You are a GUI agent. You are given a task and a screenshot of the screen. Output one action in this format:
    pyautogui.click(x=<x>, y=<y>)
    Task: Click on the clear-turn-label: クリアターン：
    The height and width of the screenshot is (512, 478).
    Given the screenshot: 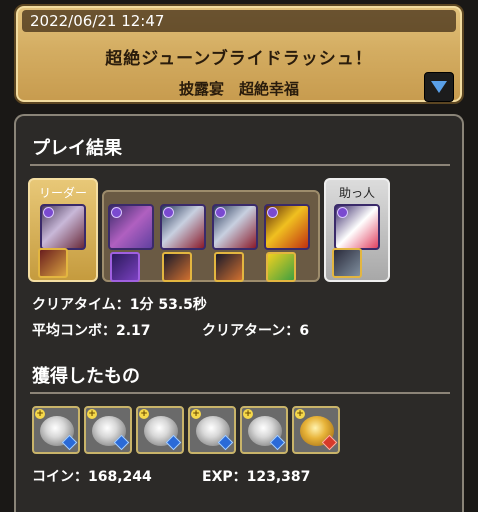 What is the action you would take?
    pyautogui.click(x=251, y=331)
    